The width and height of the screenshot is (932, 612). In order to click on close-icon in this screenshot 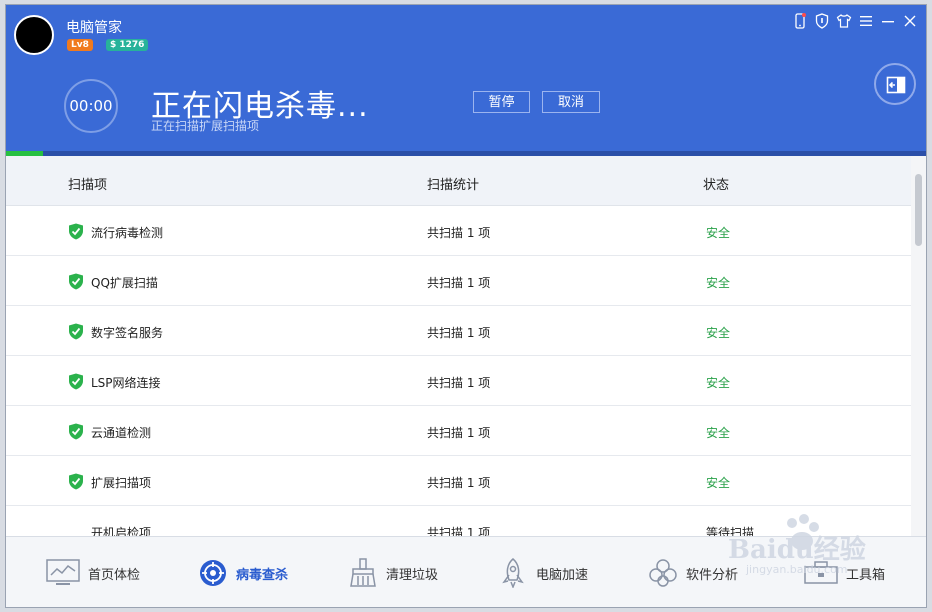, I will do `click(910, 21)`.